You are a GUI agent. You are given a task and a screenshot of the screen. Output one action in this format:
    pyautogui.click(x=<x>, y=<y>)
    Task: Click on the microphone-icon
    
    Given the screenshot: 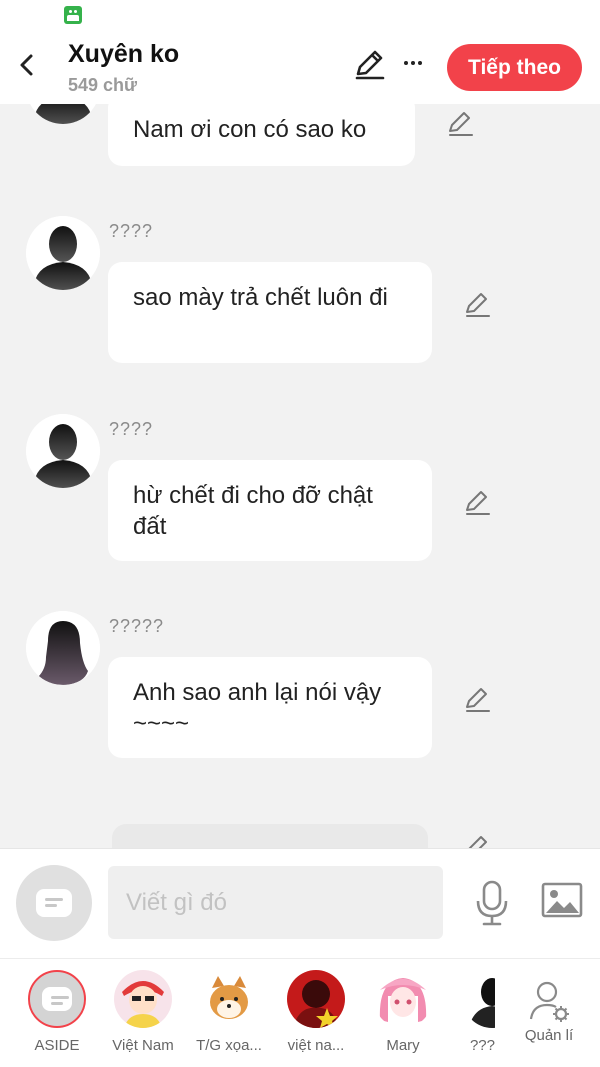 What is the action you would take?
    pyautogui.click(x=492, y=903)
    